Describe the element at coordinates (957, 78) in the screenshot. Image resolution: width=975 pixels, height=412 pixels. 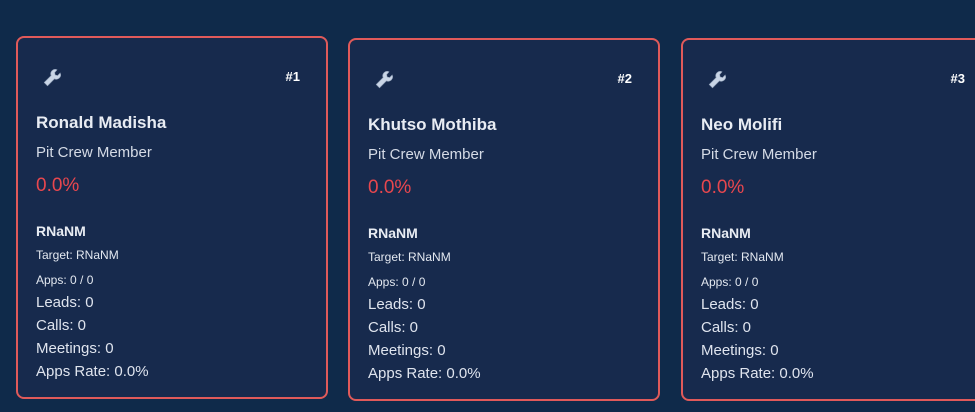
I see `rank-badge: #3` at that location.